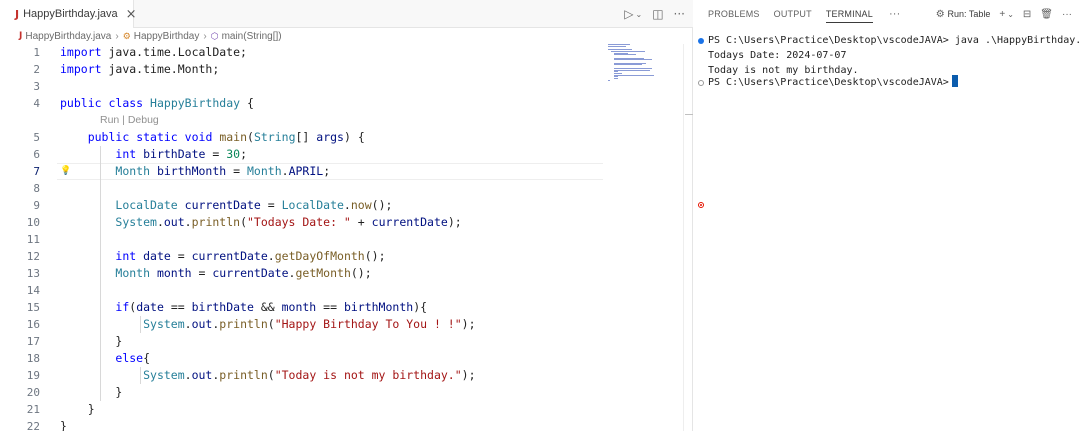  What do you see at coordinates (793, 14) in the screenshot?
I see `tab-output: OUTPUT` at bounding box center [793, 14].